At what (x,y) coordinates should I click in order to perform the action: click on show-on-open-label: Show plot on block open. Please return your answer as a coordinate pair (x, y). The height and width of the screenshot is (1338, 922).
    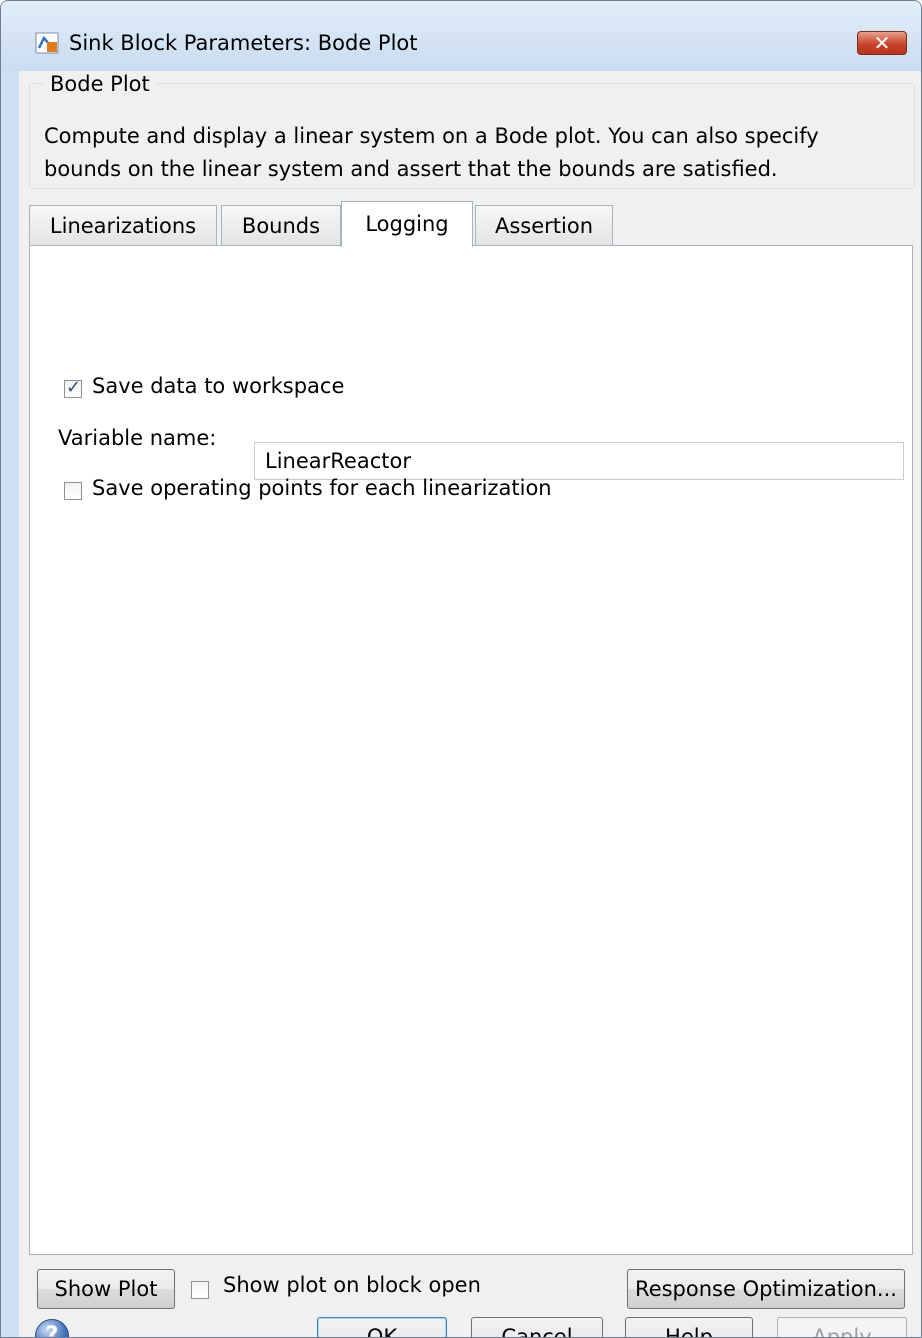
    Looking at the image, I should click on (352, 1285).